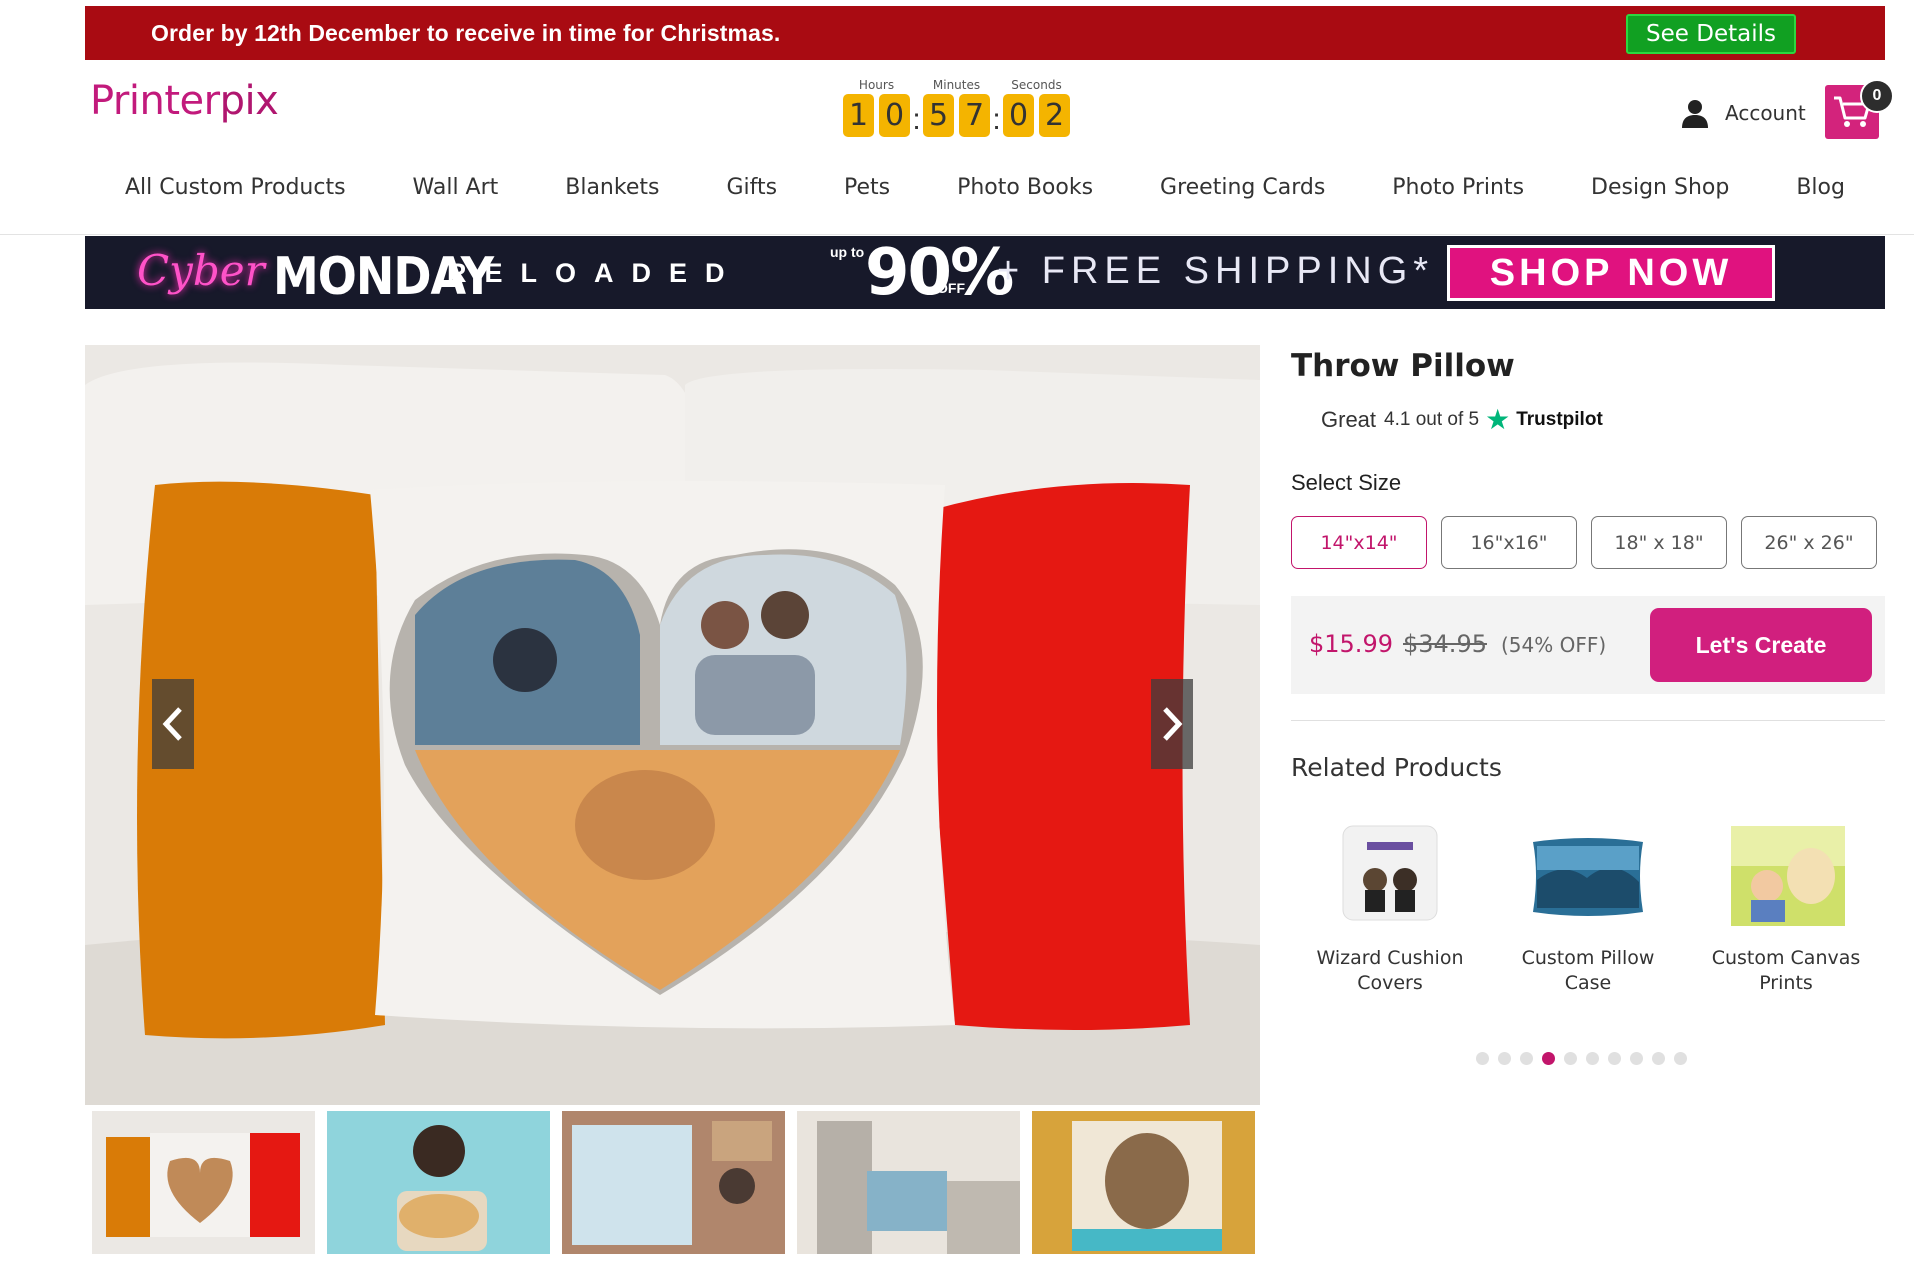 The height and width of the screenshot is (1276, 1914). Describe the element at coordinates (1786, 970) in the screenshot. I see `related-product-label: Custom Canvas Prints` at that location.